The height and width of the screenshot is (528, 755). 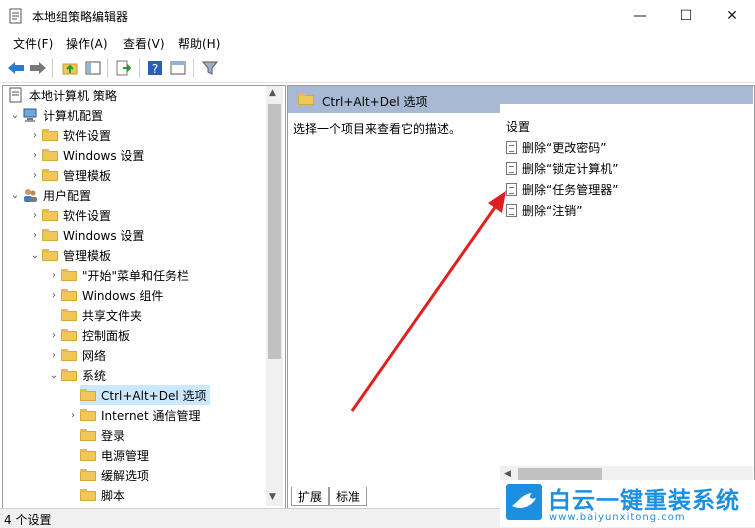 I want to click on tree-item-computer-config: ⌄ 计算机配置, so click(x=55, y=115).